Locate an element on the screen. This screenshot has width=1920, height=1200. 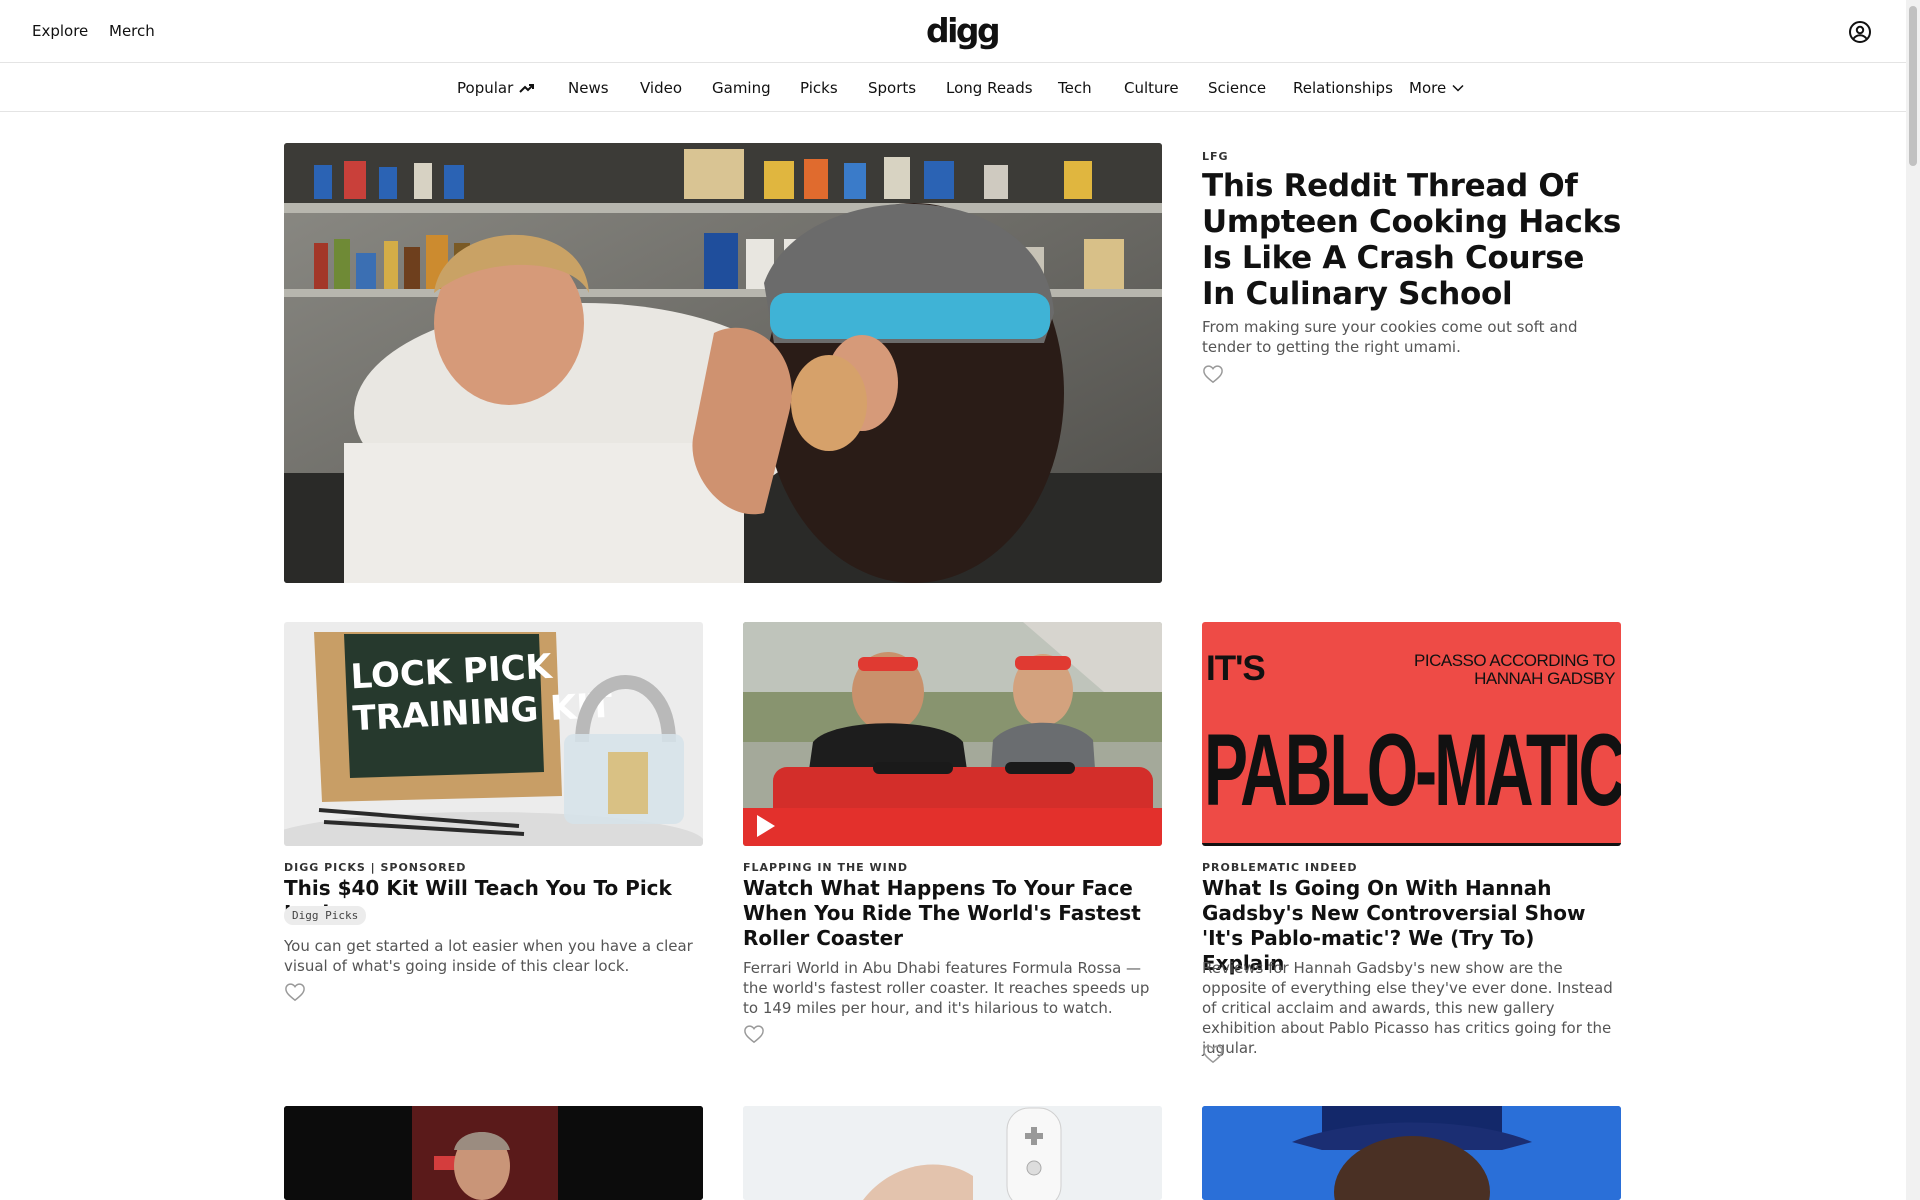
nav-science: Science is located at coordinates (1237, 88).